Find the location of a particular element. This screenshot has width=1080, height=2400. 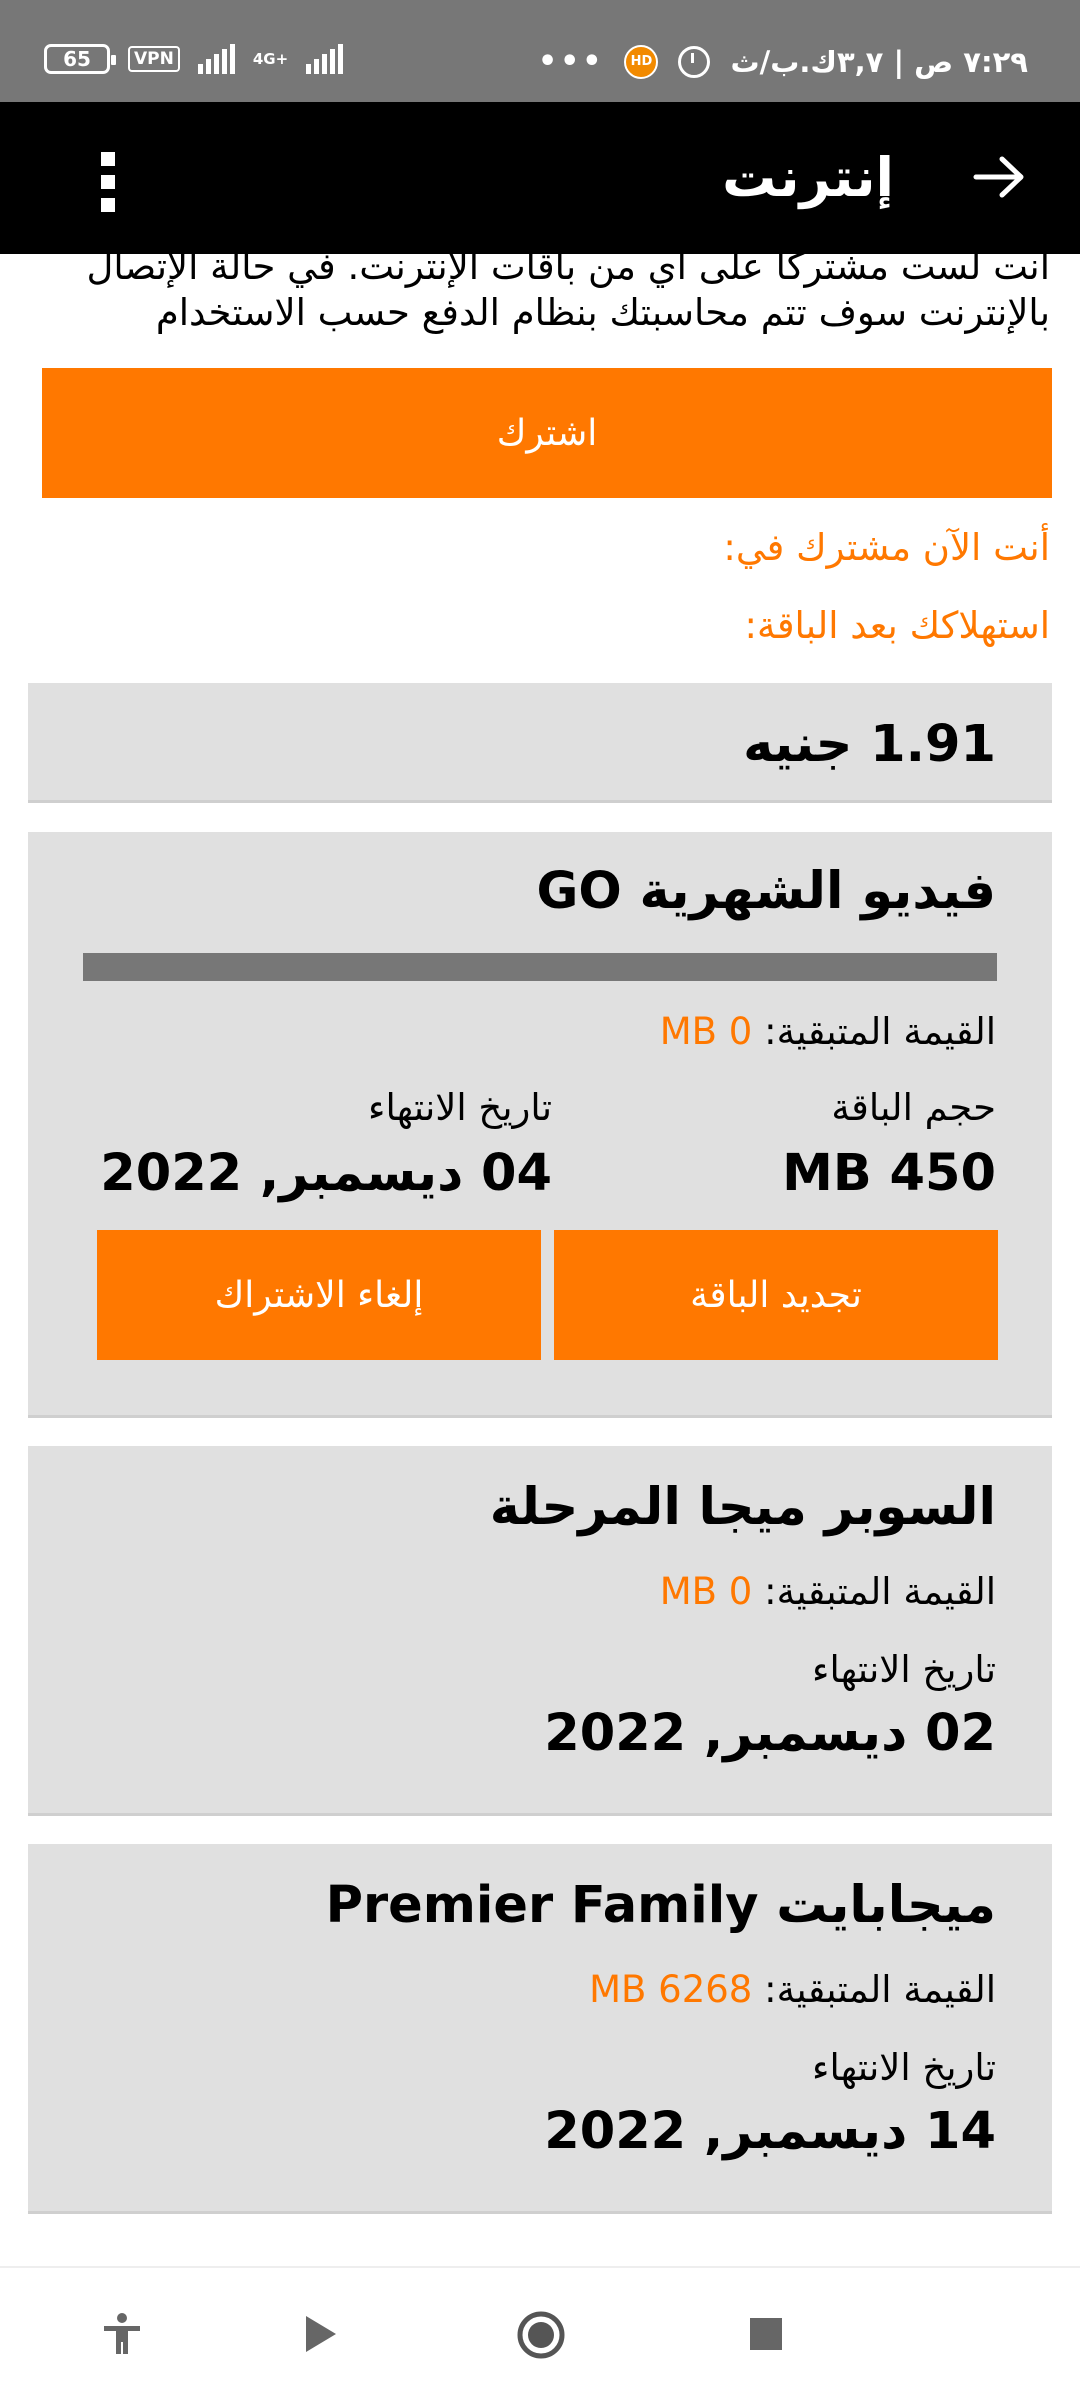

stop-icon is located at coordinates (766, 2334).